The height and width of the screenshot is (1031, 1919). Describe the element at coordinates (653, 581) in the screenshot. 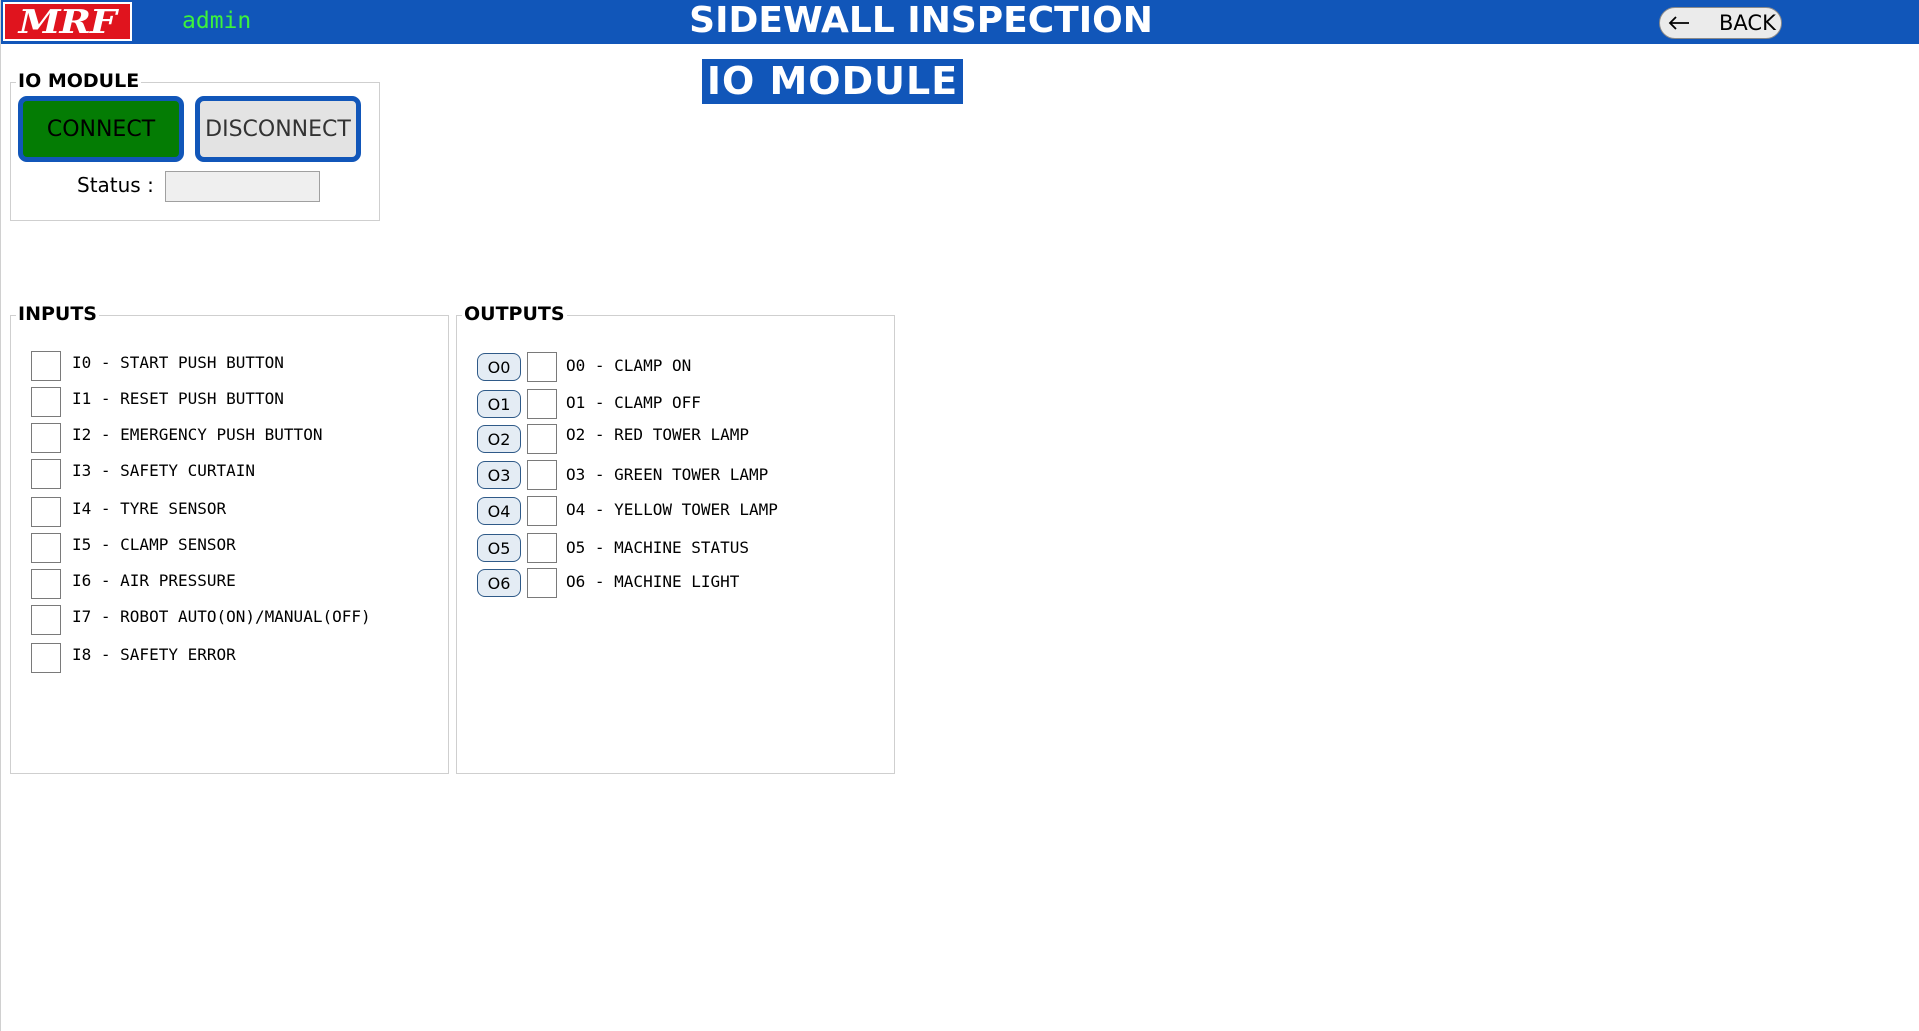

I see `output-label-o6: O6 - MACHINE LIGHT` at that location.